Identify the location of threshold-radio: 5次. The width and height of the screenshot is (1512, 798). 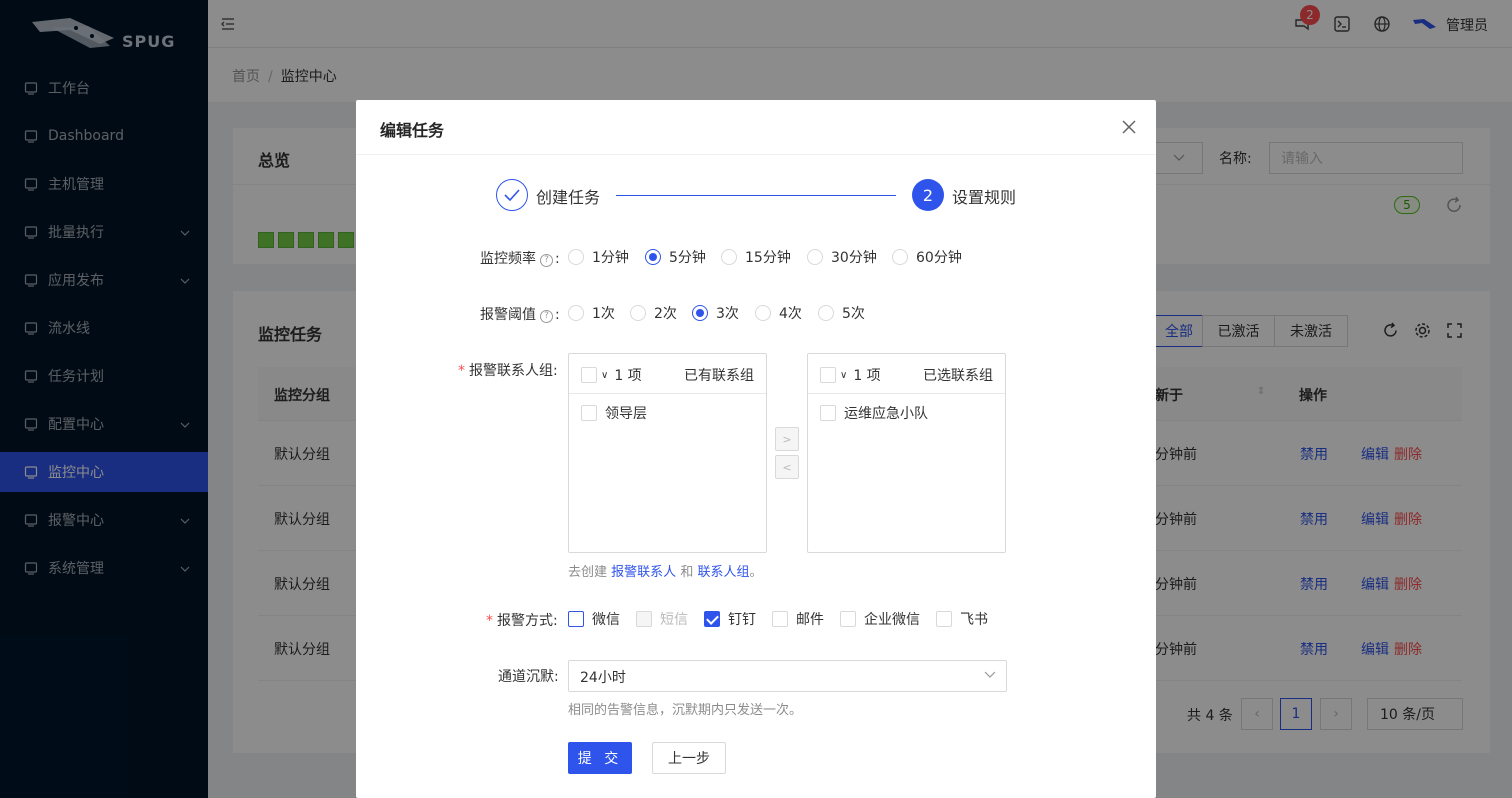
(841, 313).